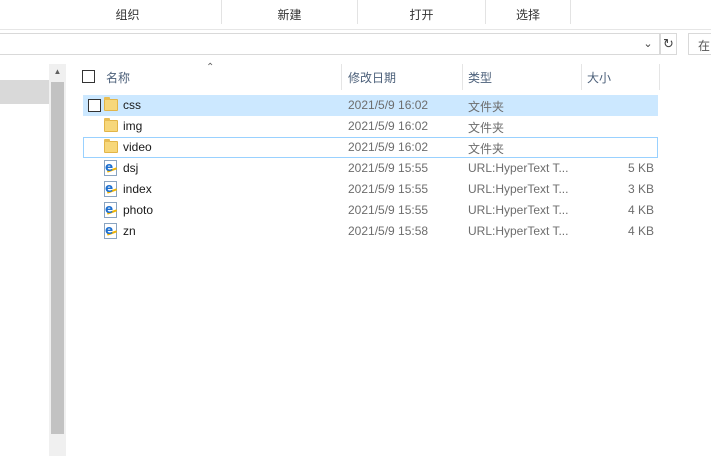 This screenshot has width=711, height=456. What do you see at coordinates (137, 189) in the screenshot?
I see `file-name: index` at bounding box center [137, 189].